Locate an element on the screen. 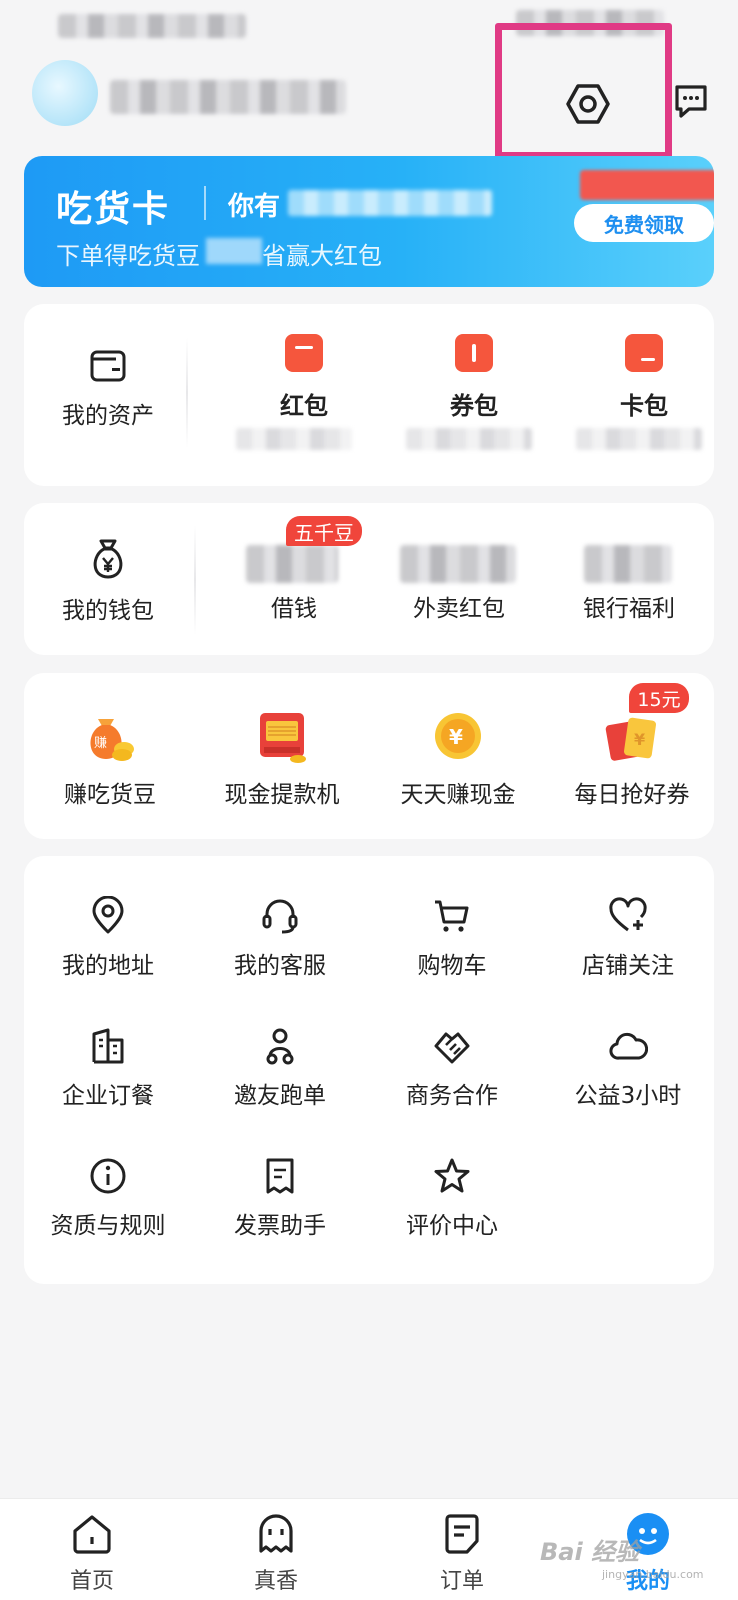 Image resolution: width=738 pixels, height=1600 pixels. review-center-entry: 评价中心 is located at coordinates (452, 1198).